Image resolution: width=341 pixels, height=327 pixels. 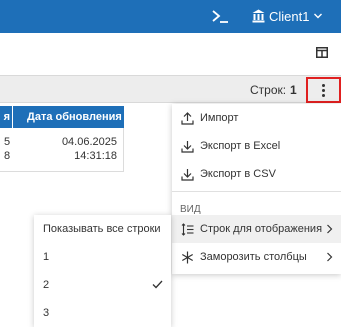 What do you see at coordinates (322, 52) in the screenshot?
I see `columns-layout-icon` at bounding box center [322, 52].